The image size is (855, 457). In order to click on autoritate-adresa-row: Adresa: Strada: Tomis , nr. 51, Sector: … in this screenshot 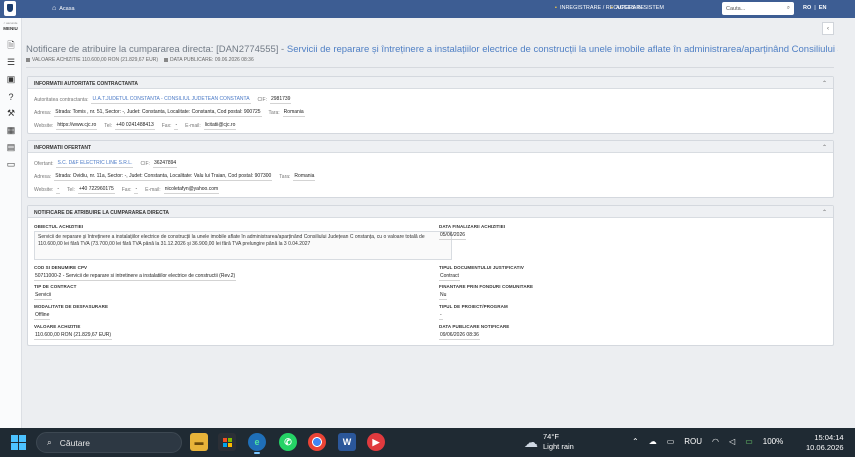, I will do `click(169, 113)`.